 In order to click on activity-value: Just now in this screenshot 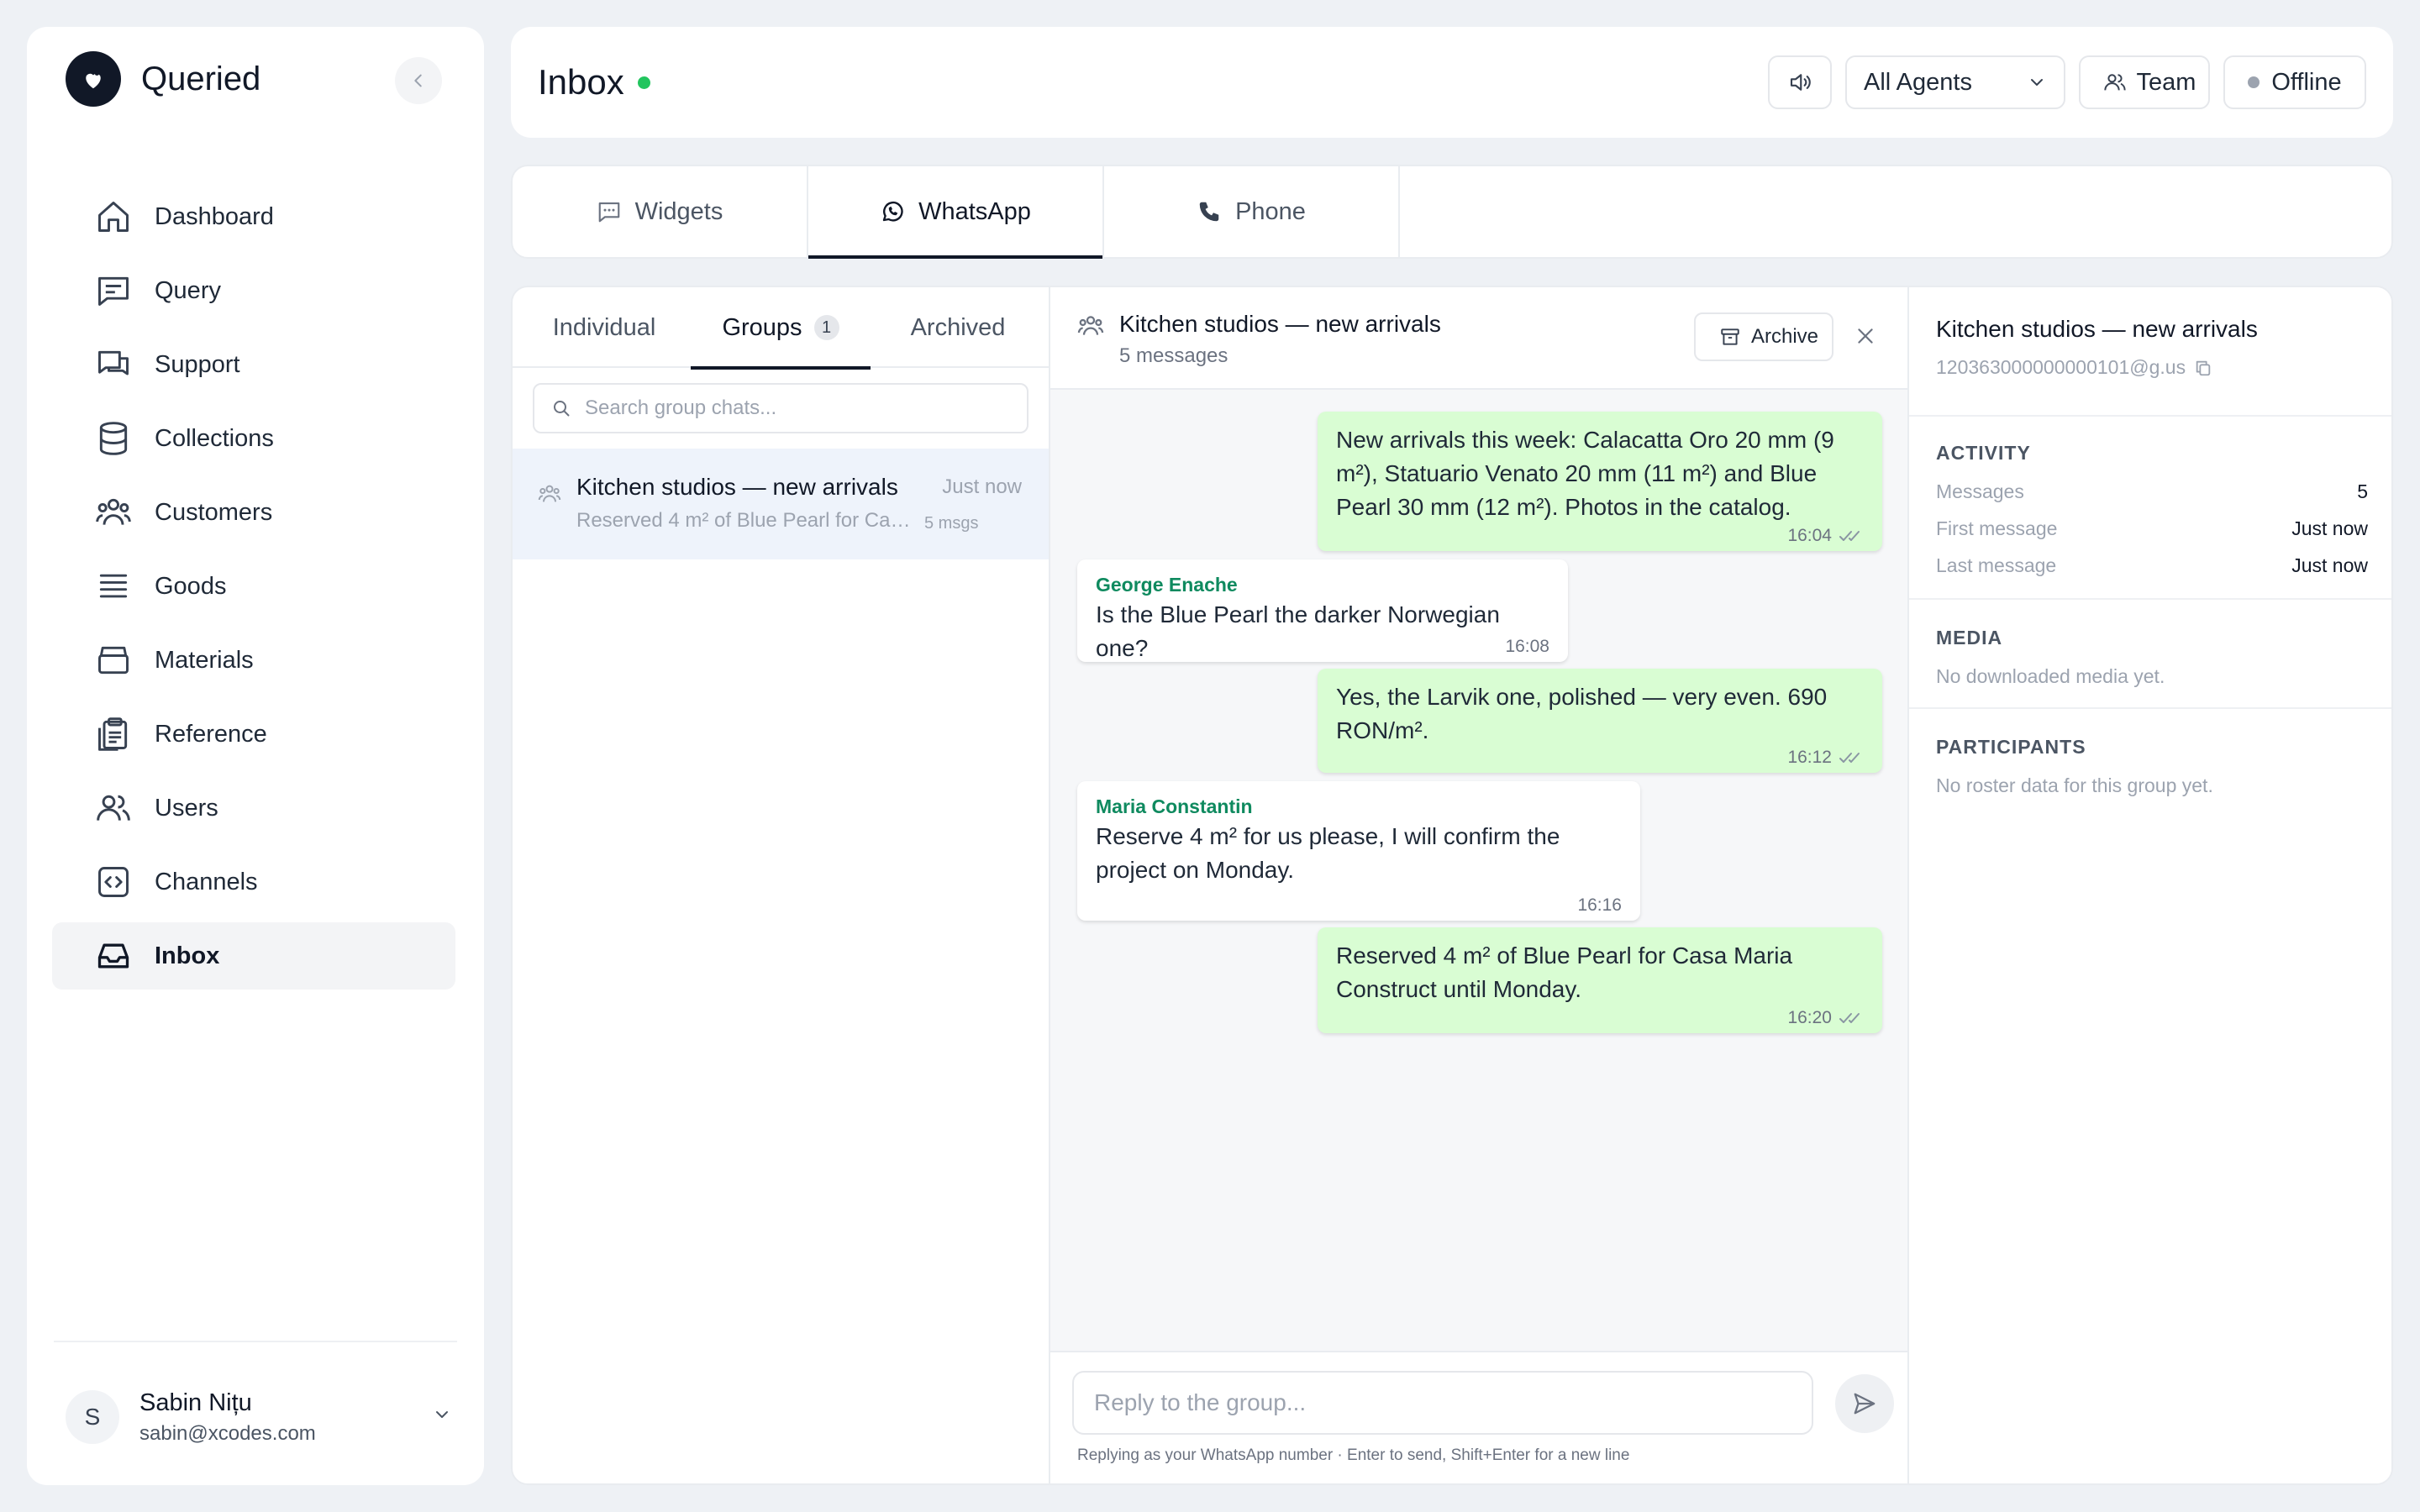, I will do `click(2329, 528)`.